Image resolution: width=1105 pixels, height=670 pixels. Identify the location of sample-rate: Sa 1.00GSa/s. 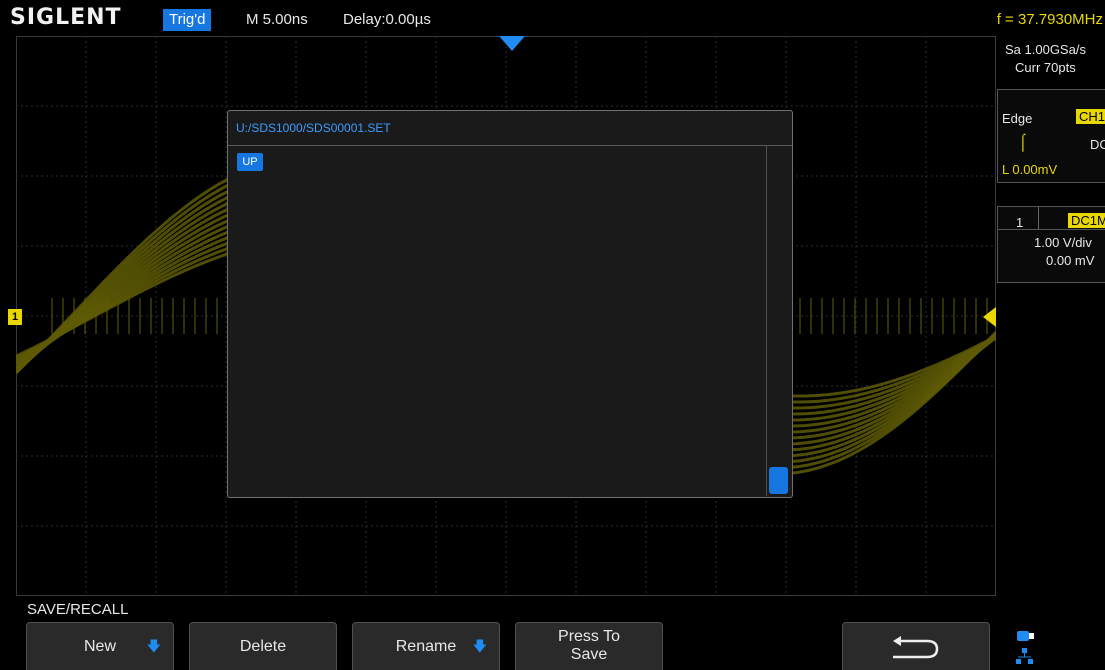
(1045, 49).